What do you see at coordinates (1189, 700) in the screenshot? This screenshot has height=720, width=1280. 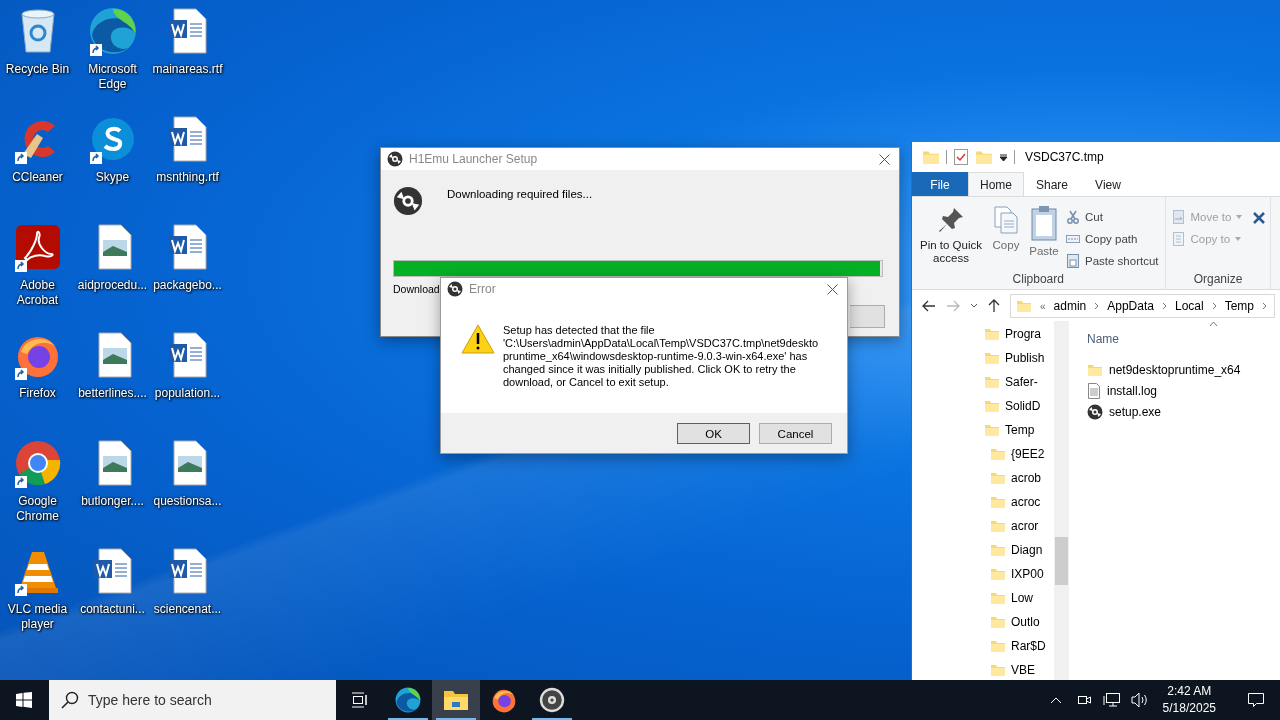 I see `clock: 2:42 AM 5/18/2025` at bounding box center [1189, 700].